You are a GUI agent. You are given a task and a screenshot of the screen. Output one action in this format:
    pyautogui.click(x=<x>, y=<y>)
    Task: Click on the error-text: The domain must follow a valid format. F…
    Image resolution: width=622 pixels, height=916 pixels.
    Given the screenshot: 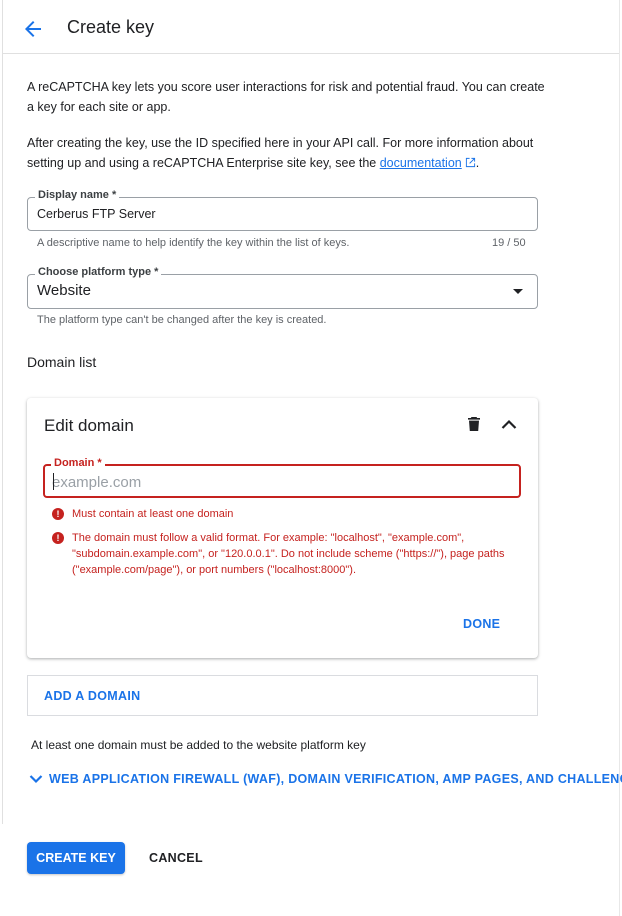 What is the action you would take?
    pyautogui.click(x=288, y=554)
    